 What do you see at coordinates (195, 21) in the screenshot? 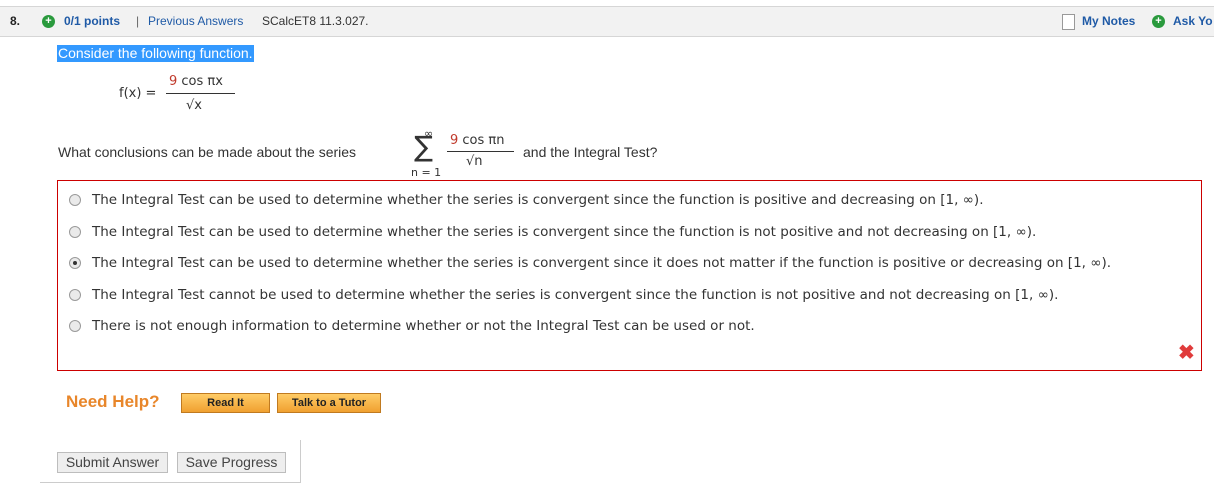
I see `previous-answers-link: Previous Answers` at bounding box center [195, 21].